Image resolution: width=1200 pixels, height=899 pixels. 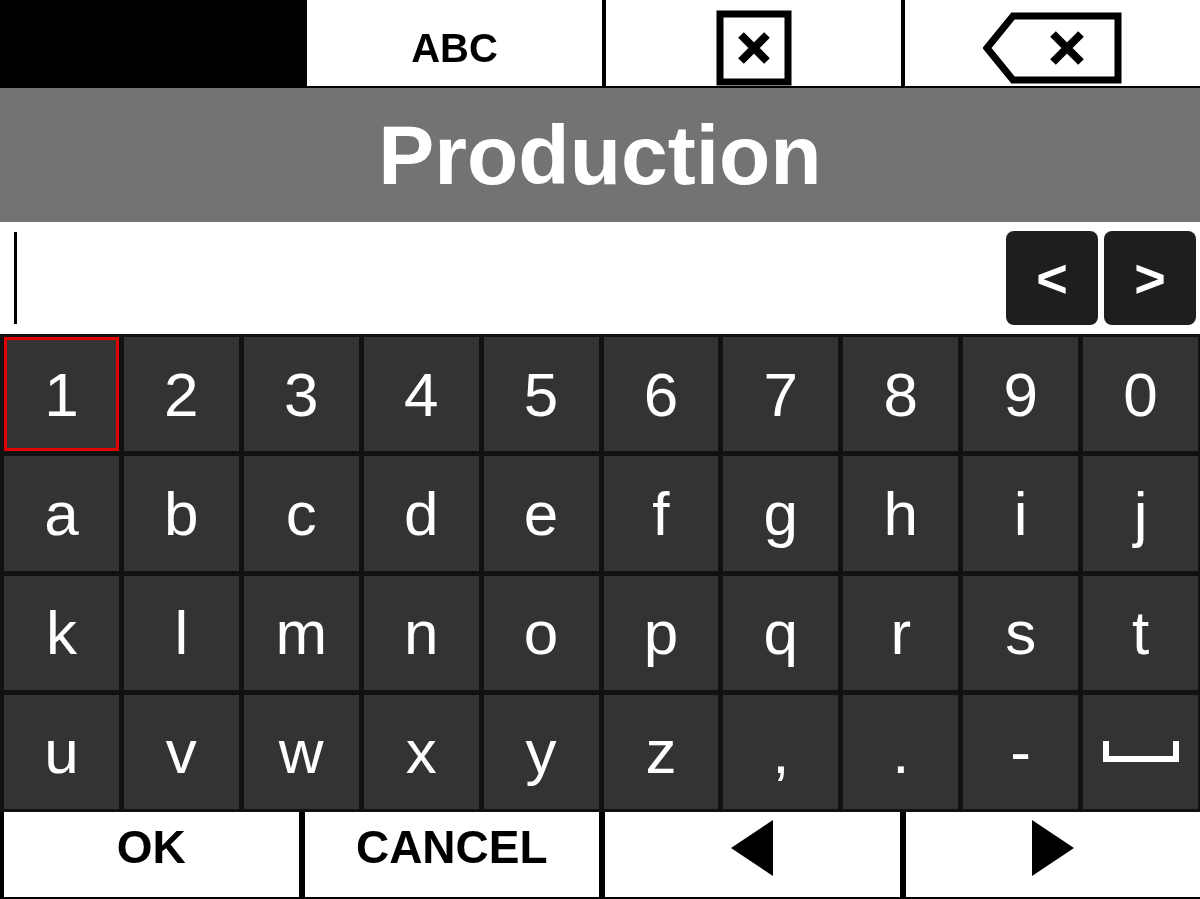 I want to click on keyboard-key: ,, so click(x=781, y=751).